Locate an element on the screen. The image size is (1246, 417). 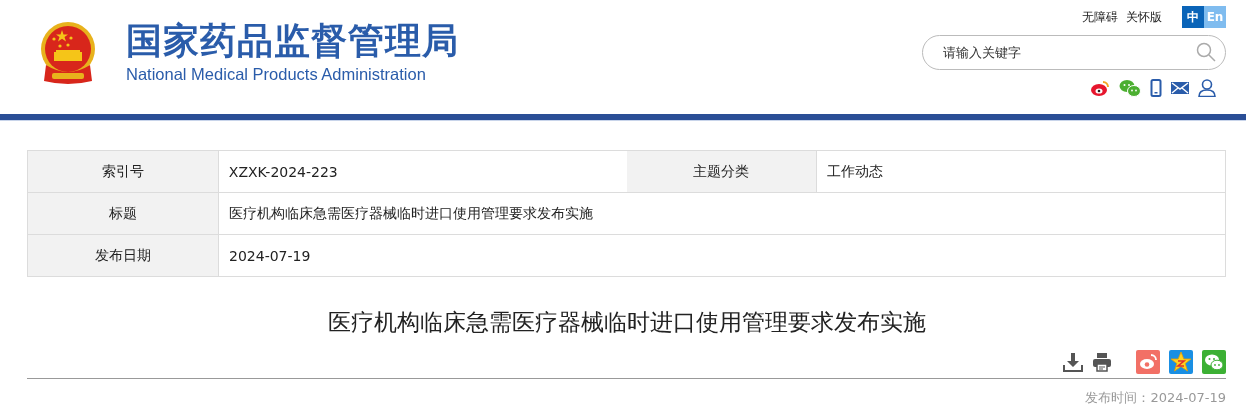
wechat-icon is located at coordinates (1130, 88).